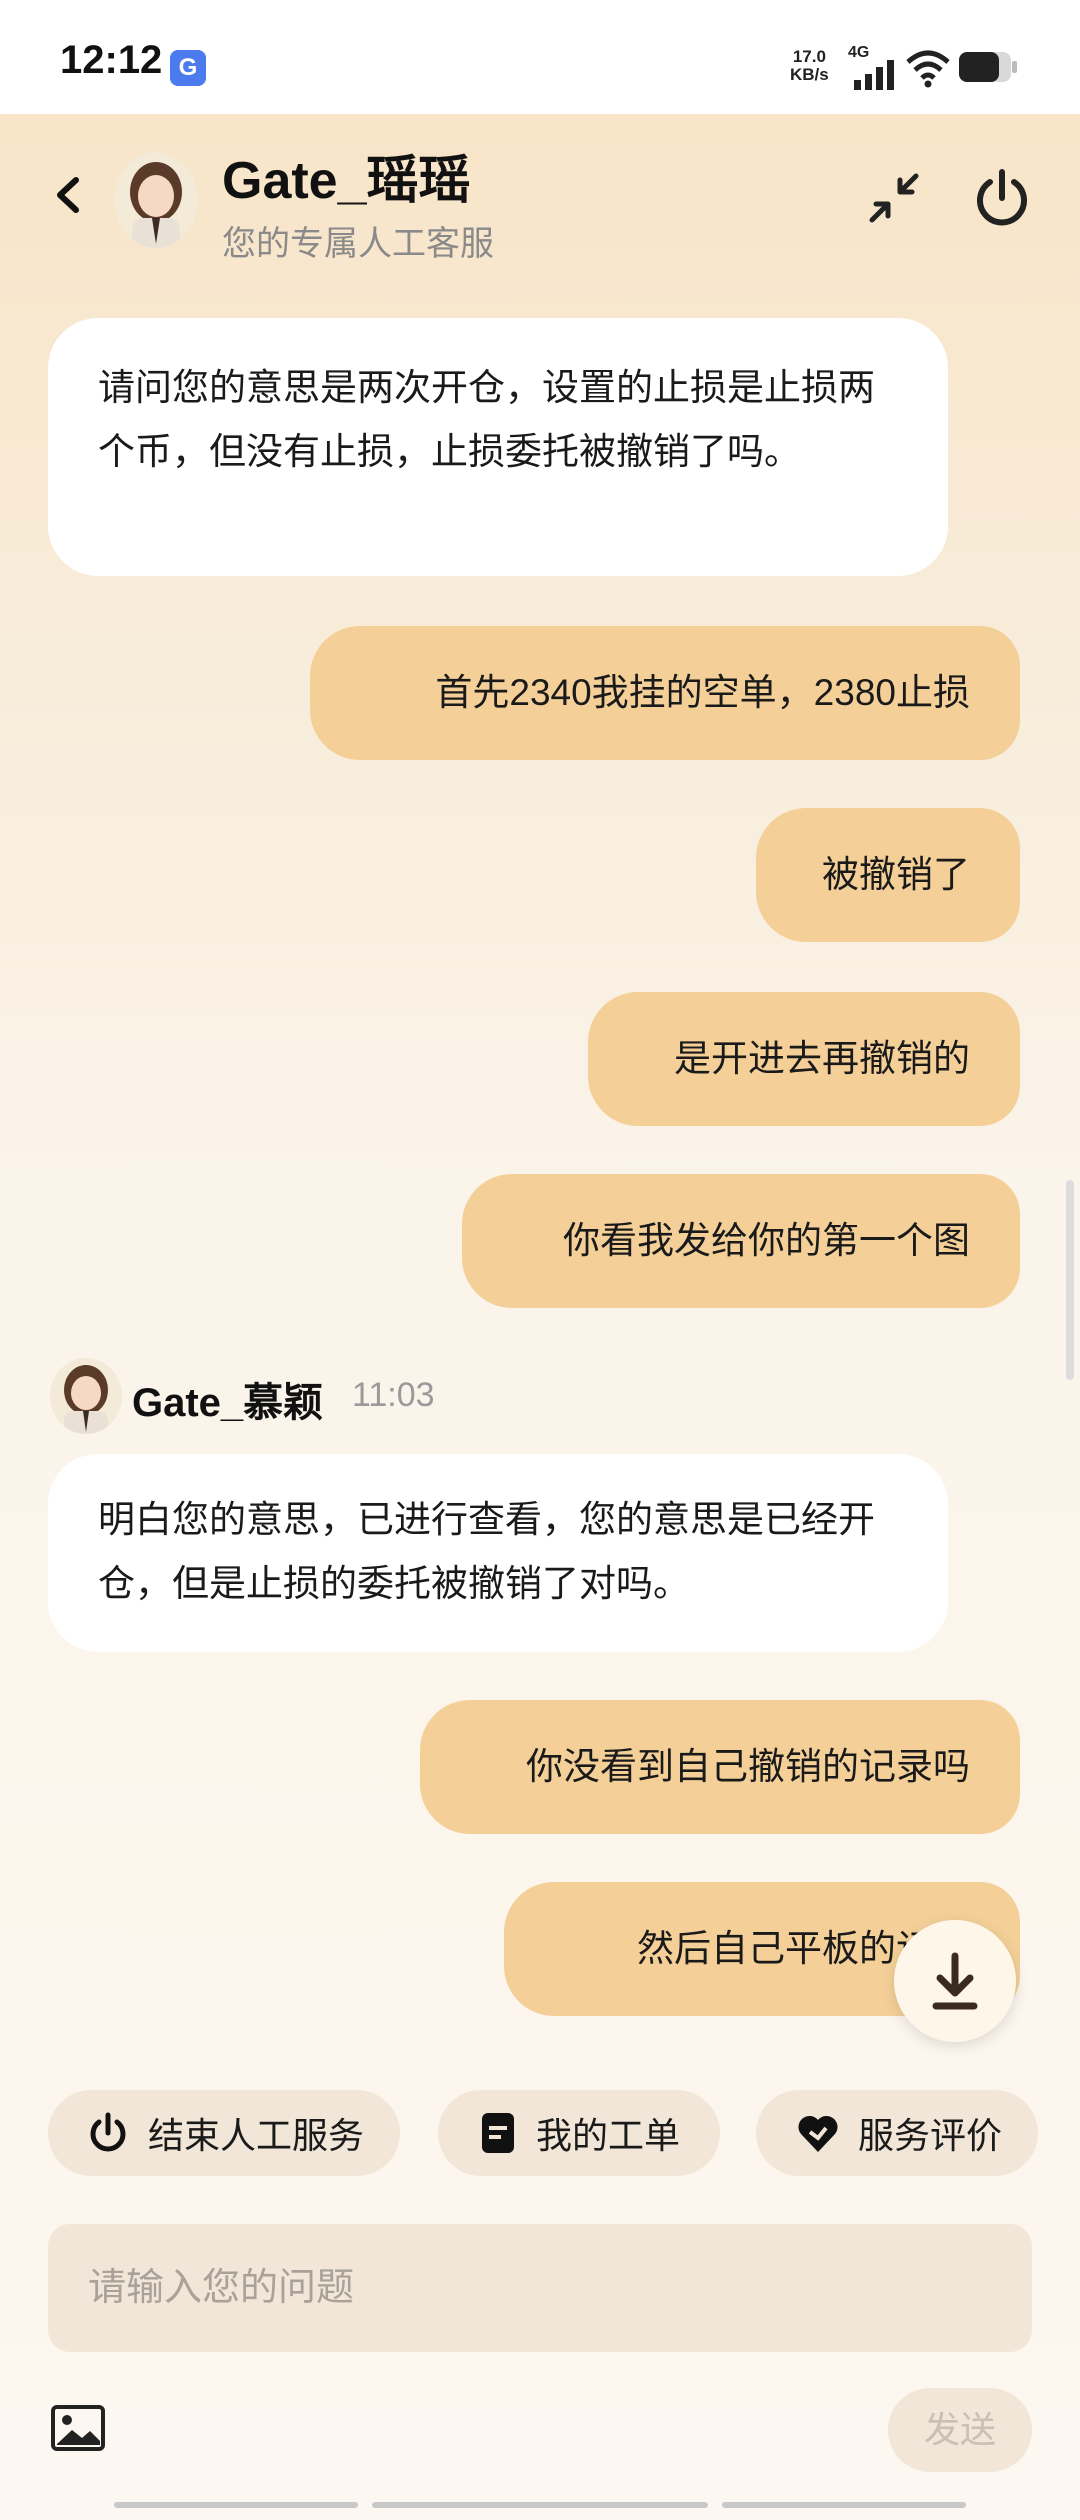  I want to click on agent-message: 明白您的意思，已进行查看，您的意思是已经开仓，但是止损的委托被撤销了对吗。, so click(498, 1553).